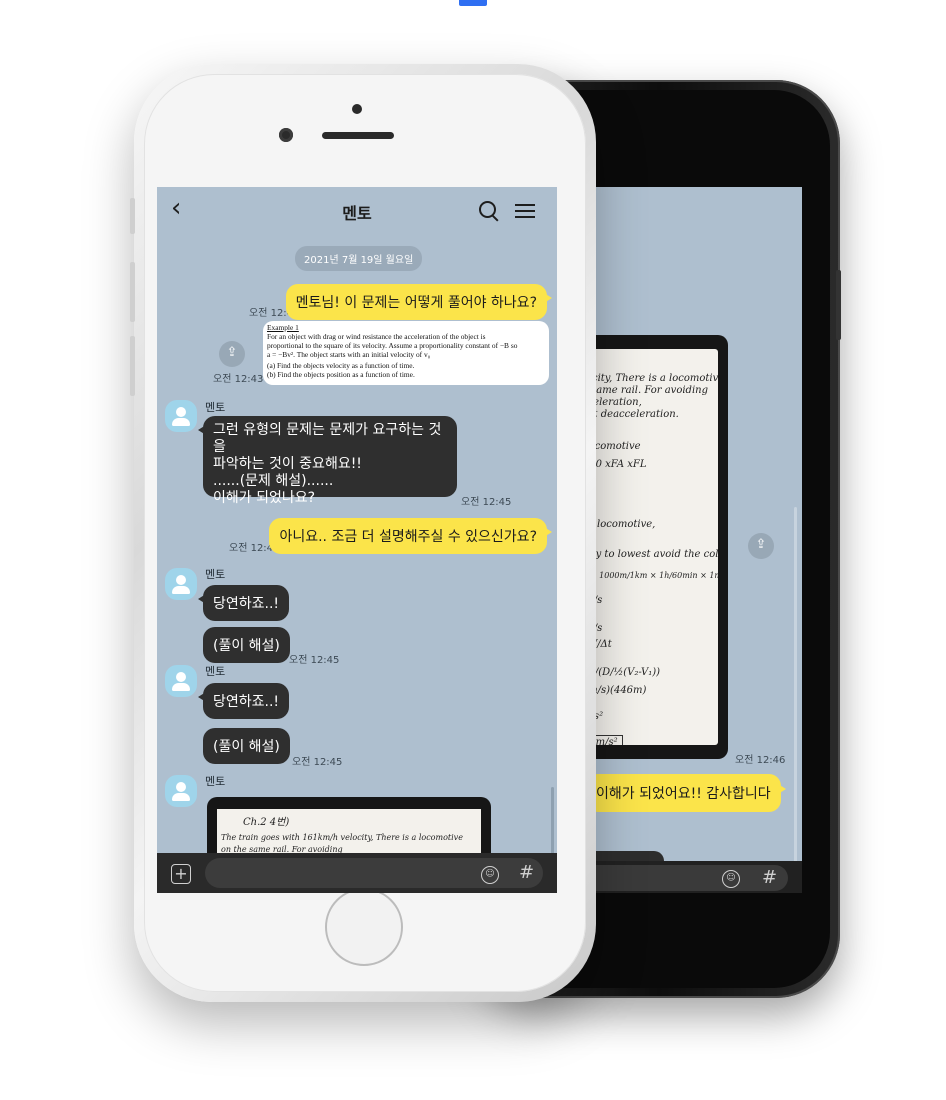 The height and width of the screenshot is (1100, 946). Describe the element at coordinates (266, 822) in the screenshot. I see `handwriting-line: Ch.2 4번)` at that location.